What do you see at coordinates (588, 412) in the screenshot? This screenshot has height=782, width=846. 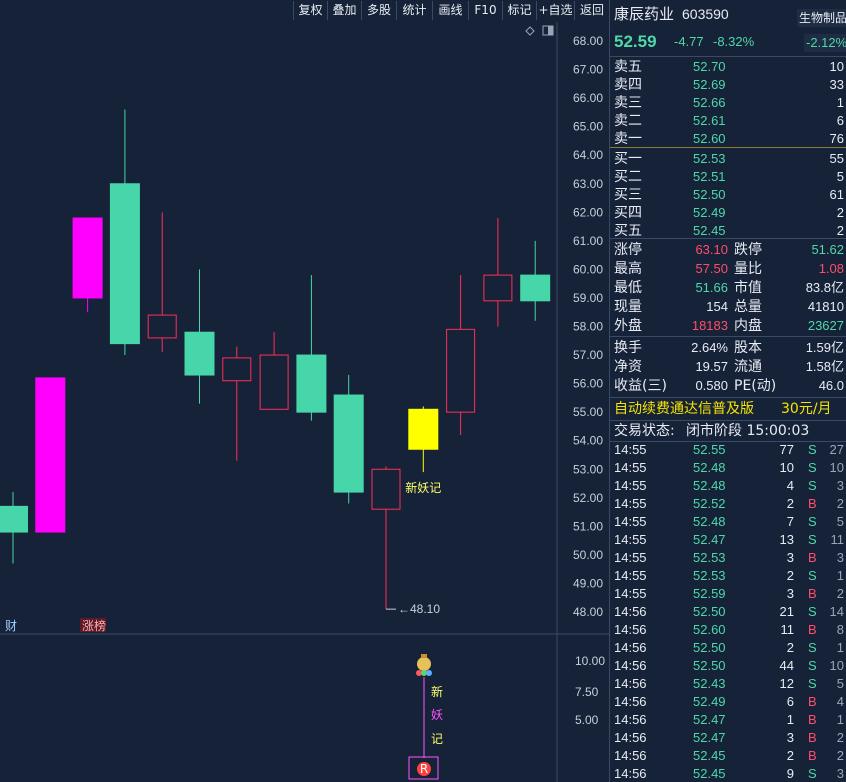 I see `price-tick-label: 55.00` at bounding box center [588, 412].